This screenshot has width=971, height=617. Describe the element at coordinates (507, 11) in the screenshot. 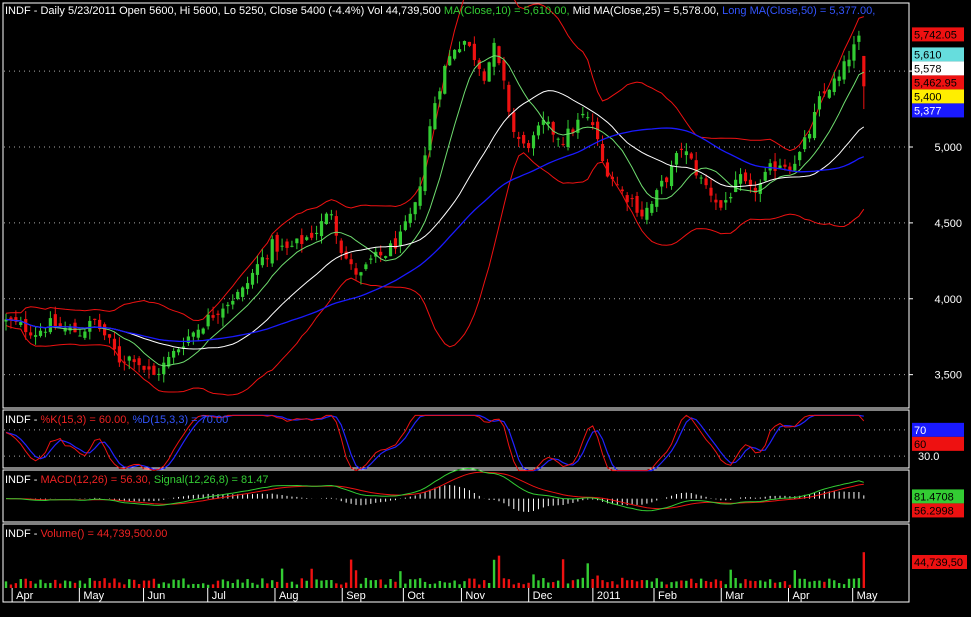

I see `price-header-ma10: MA(Close,10) = 5,610.00,` at that location.